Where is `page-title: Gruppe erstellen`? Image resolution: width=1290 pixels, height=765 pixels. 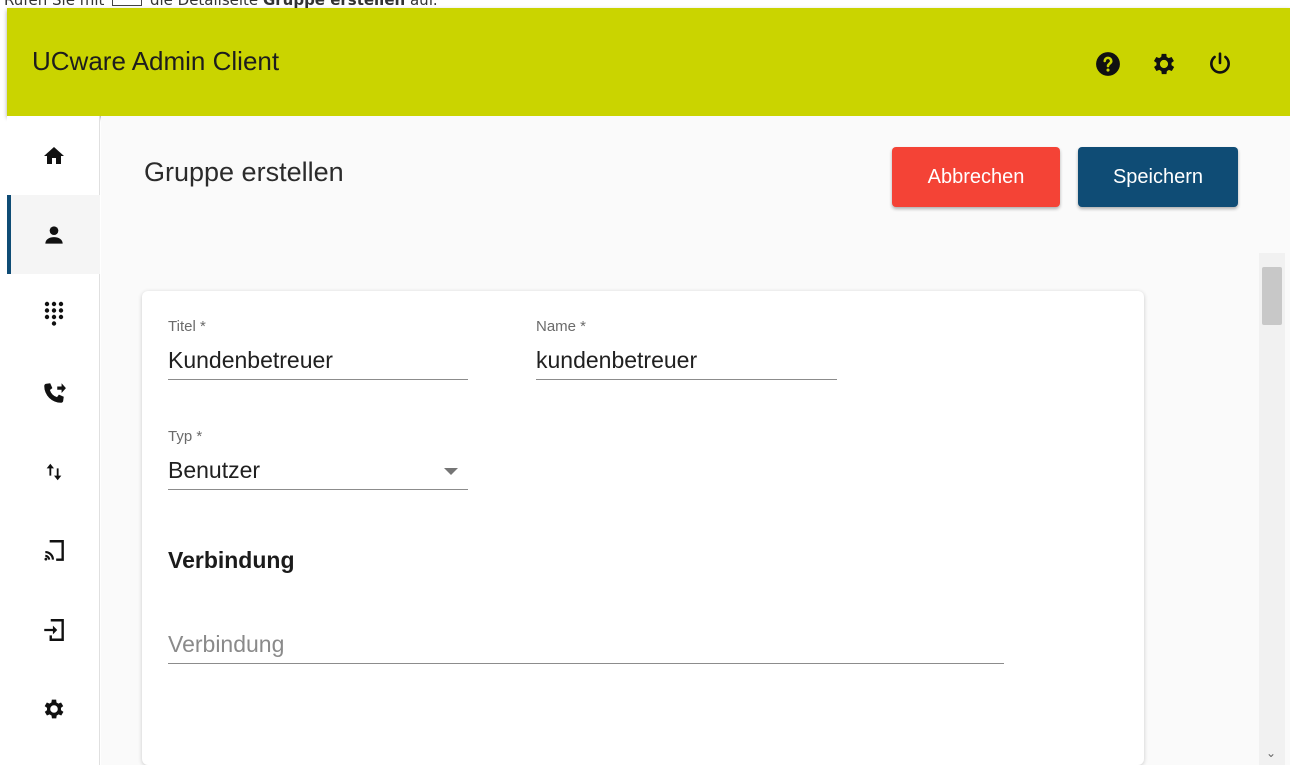 page-title: Gruppe erstellen is located at coordinates (244, 172).